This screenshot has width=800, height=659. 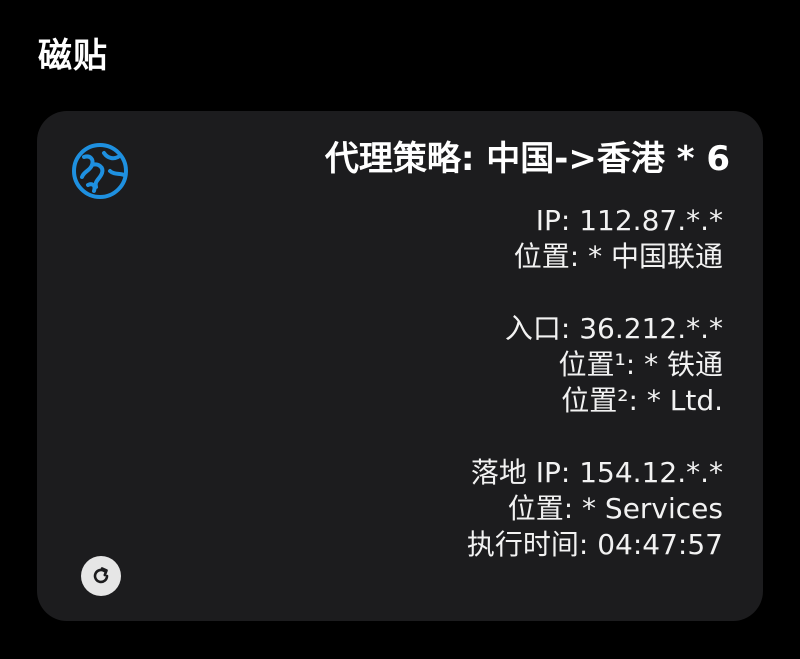 What do you see at coordinates (618, 256) in the screenshot?
I see `ip-location-line: 位置: * 中国联通` at bounding box center [618, 256].